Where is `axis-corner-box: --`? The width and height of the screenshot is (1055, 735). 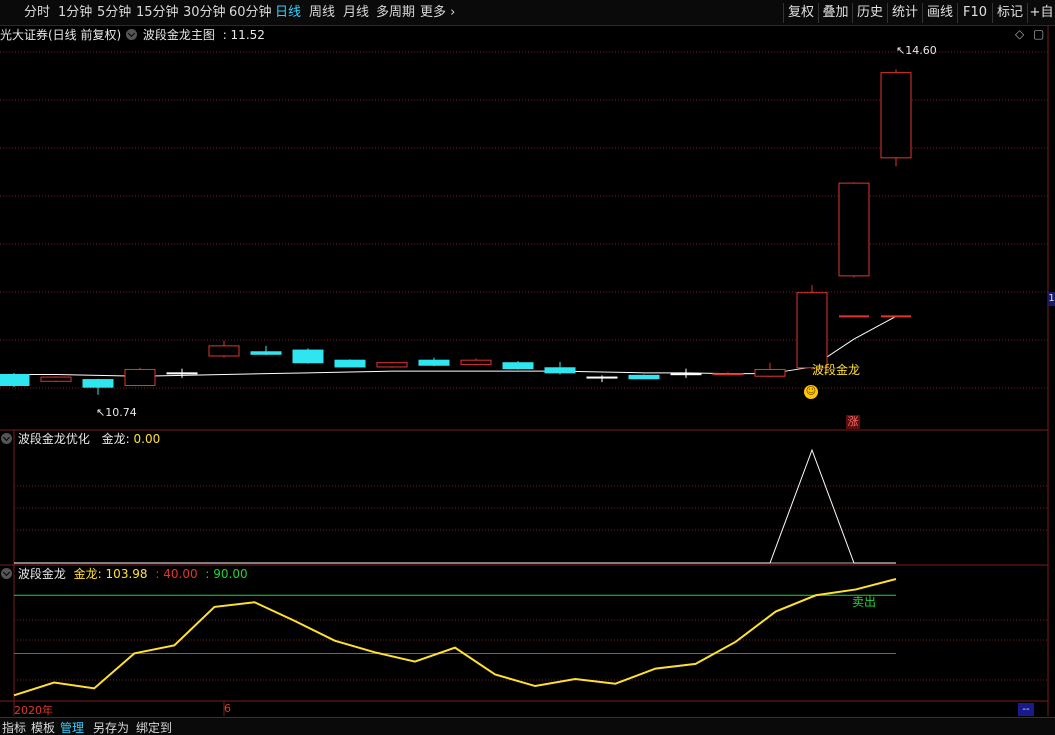
axis-corner-box: -- is located at coordinates (1026, 709).